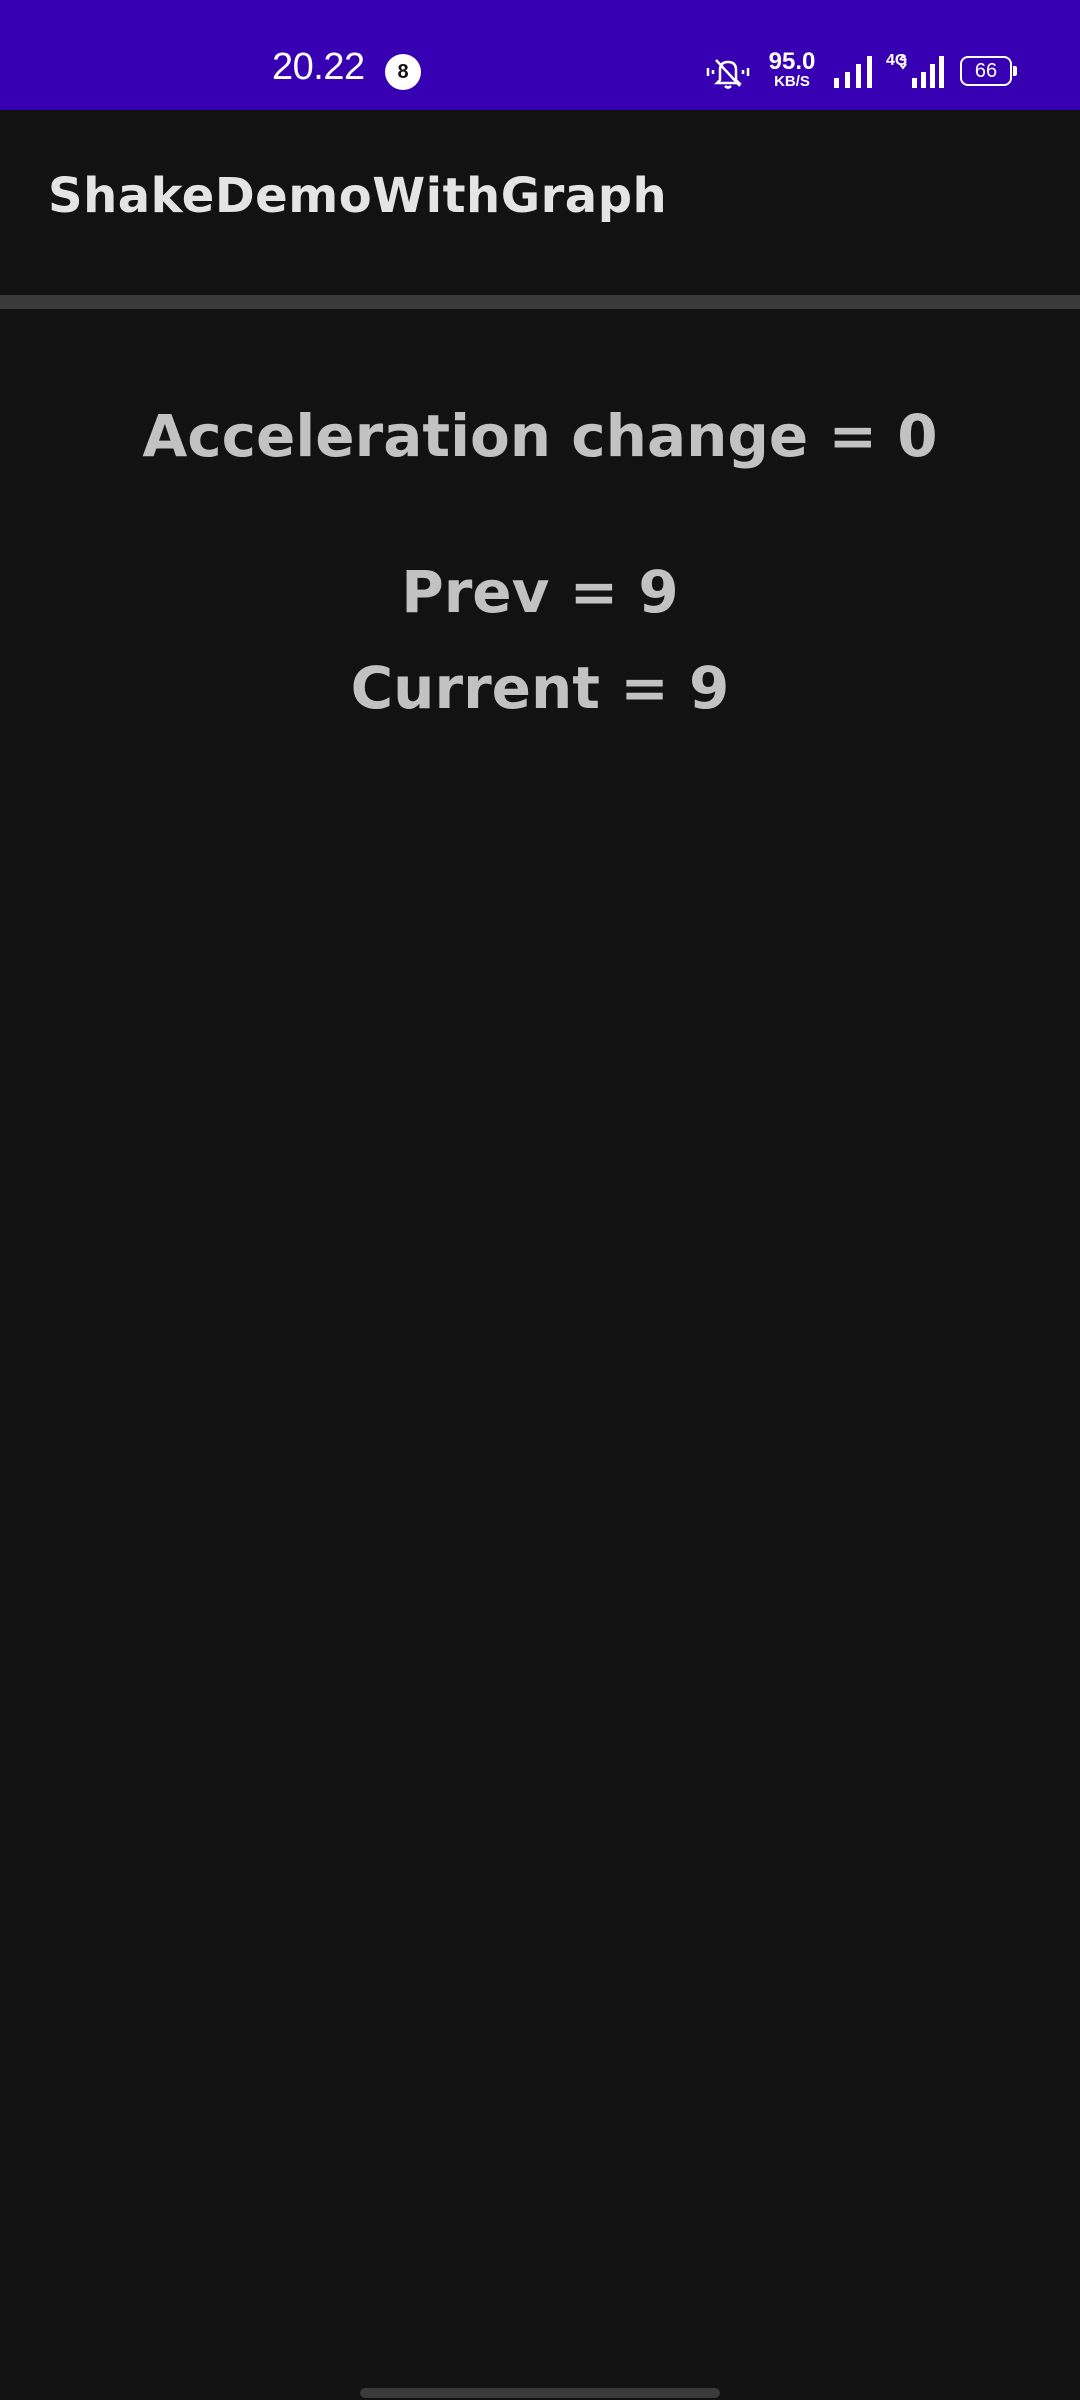 This screenshot has width=1080, height=2400. Describe the element at coordinates (792, 81) in the screenshot. I see `network-speed-unit: KB/S` at that location.